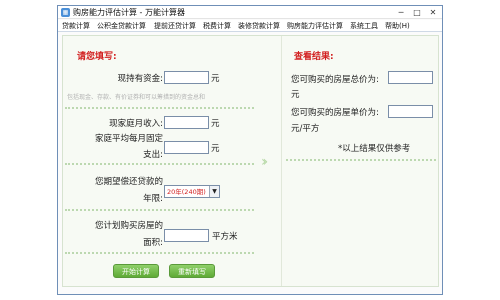 The height and width of the screenshot is (300, 500). I want to click on window-title: 购房能力评估计算 - 万能计算器, so click(129, 12).